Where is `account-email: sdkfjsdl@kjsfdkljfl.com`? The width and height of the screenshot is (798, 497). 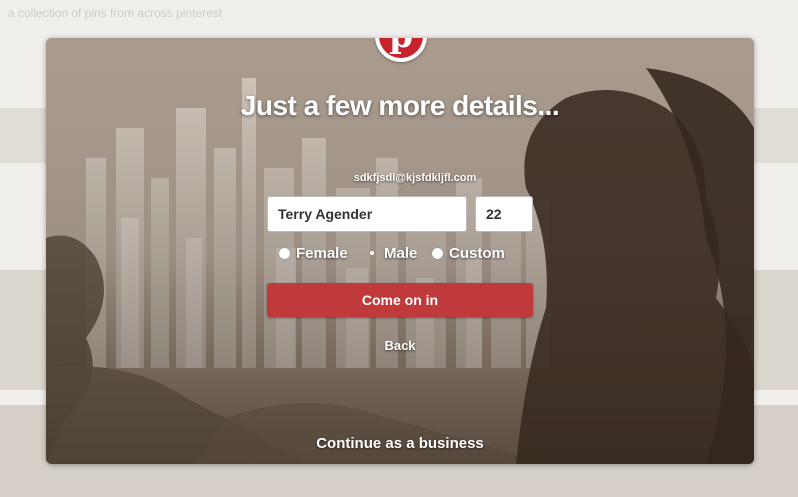 account-email: sdkfjsdl@kjsfdkljfl.com is located at coordinates (415, 178).